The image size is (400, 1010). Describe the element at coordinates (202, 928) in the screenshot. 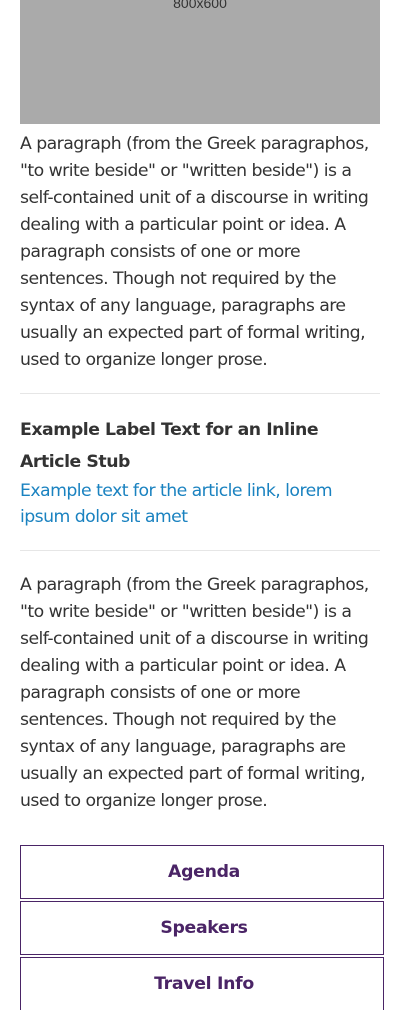

I see `speakers-button: Speakers` at that location.